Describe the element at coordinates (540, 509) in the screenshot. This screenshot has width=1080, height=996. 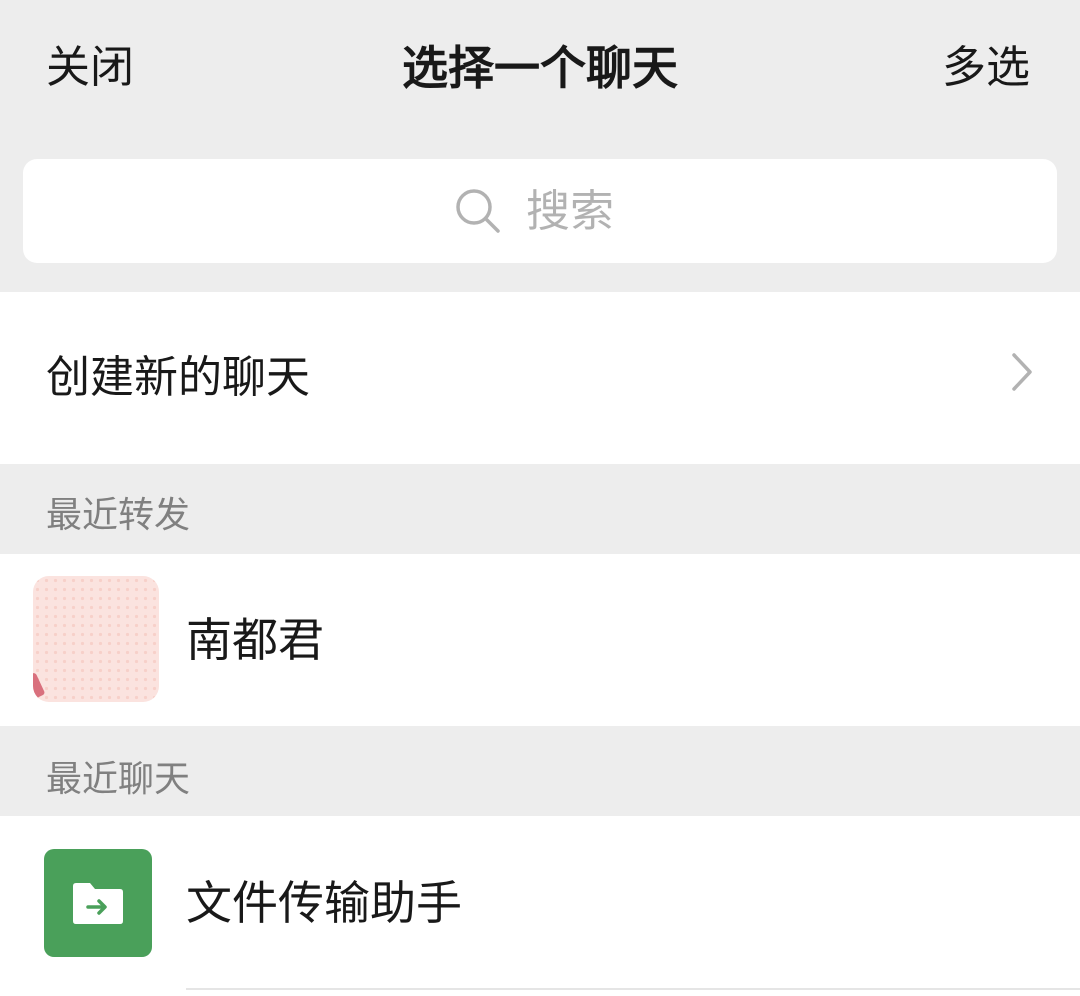
I see `section-header-recent-forward: 最近转发` at that location.